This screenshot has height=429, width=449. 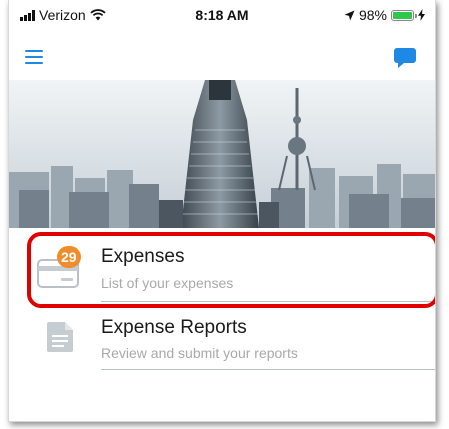 What do you see at coordinates (222, 13) in the screenshot?
I see `status-bar: Verizon 8:18 AM 98%` at bounding box center [222, 13].